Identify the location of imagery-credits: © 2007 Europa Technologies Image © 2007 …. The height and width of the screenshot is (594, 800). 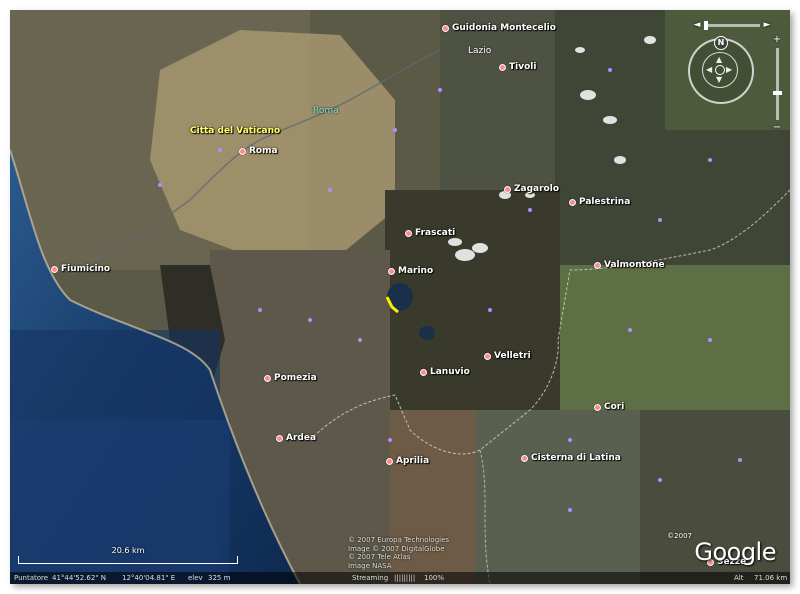
(398, 553).